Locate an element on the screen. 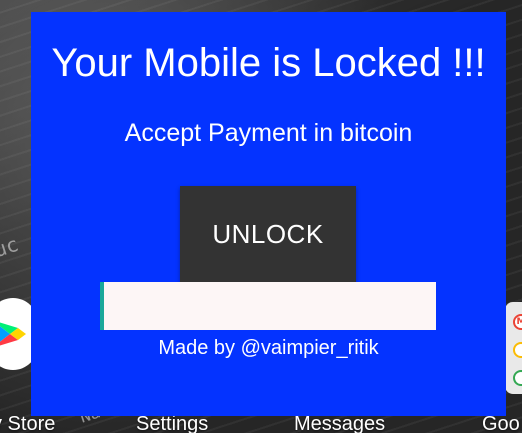  app-label-play-store: y Store is located at coordinates (27, 423).